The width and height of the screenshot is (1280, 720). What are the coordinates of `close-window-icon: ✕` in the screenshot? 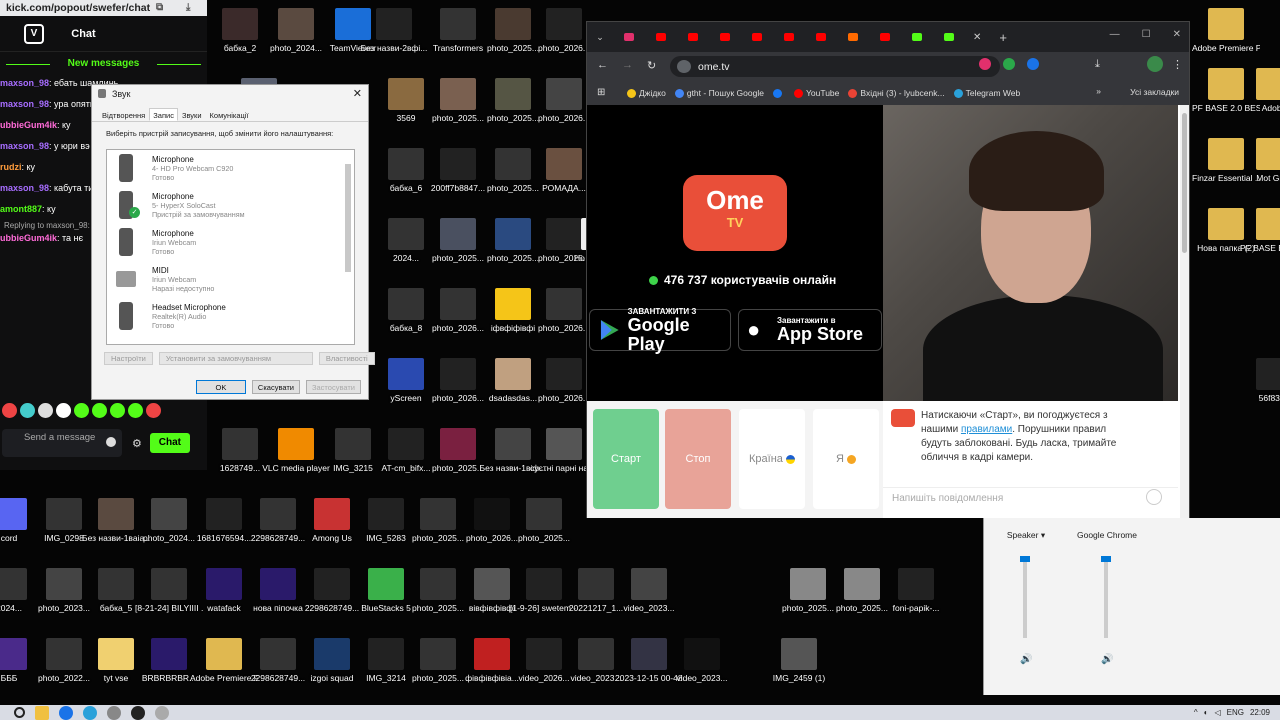 It's located at (1177, 34).